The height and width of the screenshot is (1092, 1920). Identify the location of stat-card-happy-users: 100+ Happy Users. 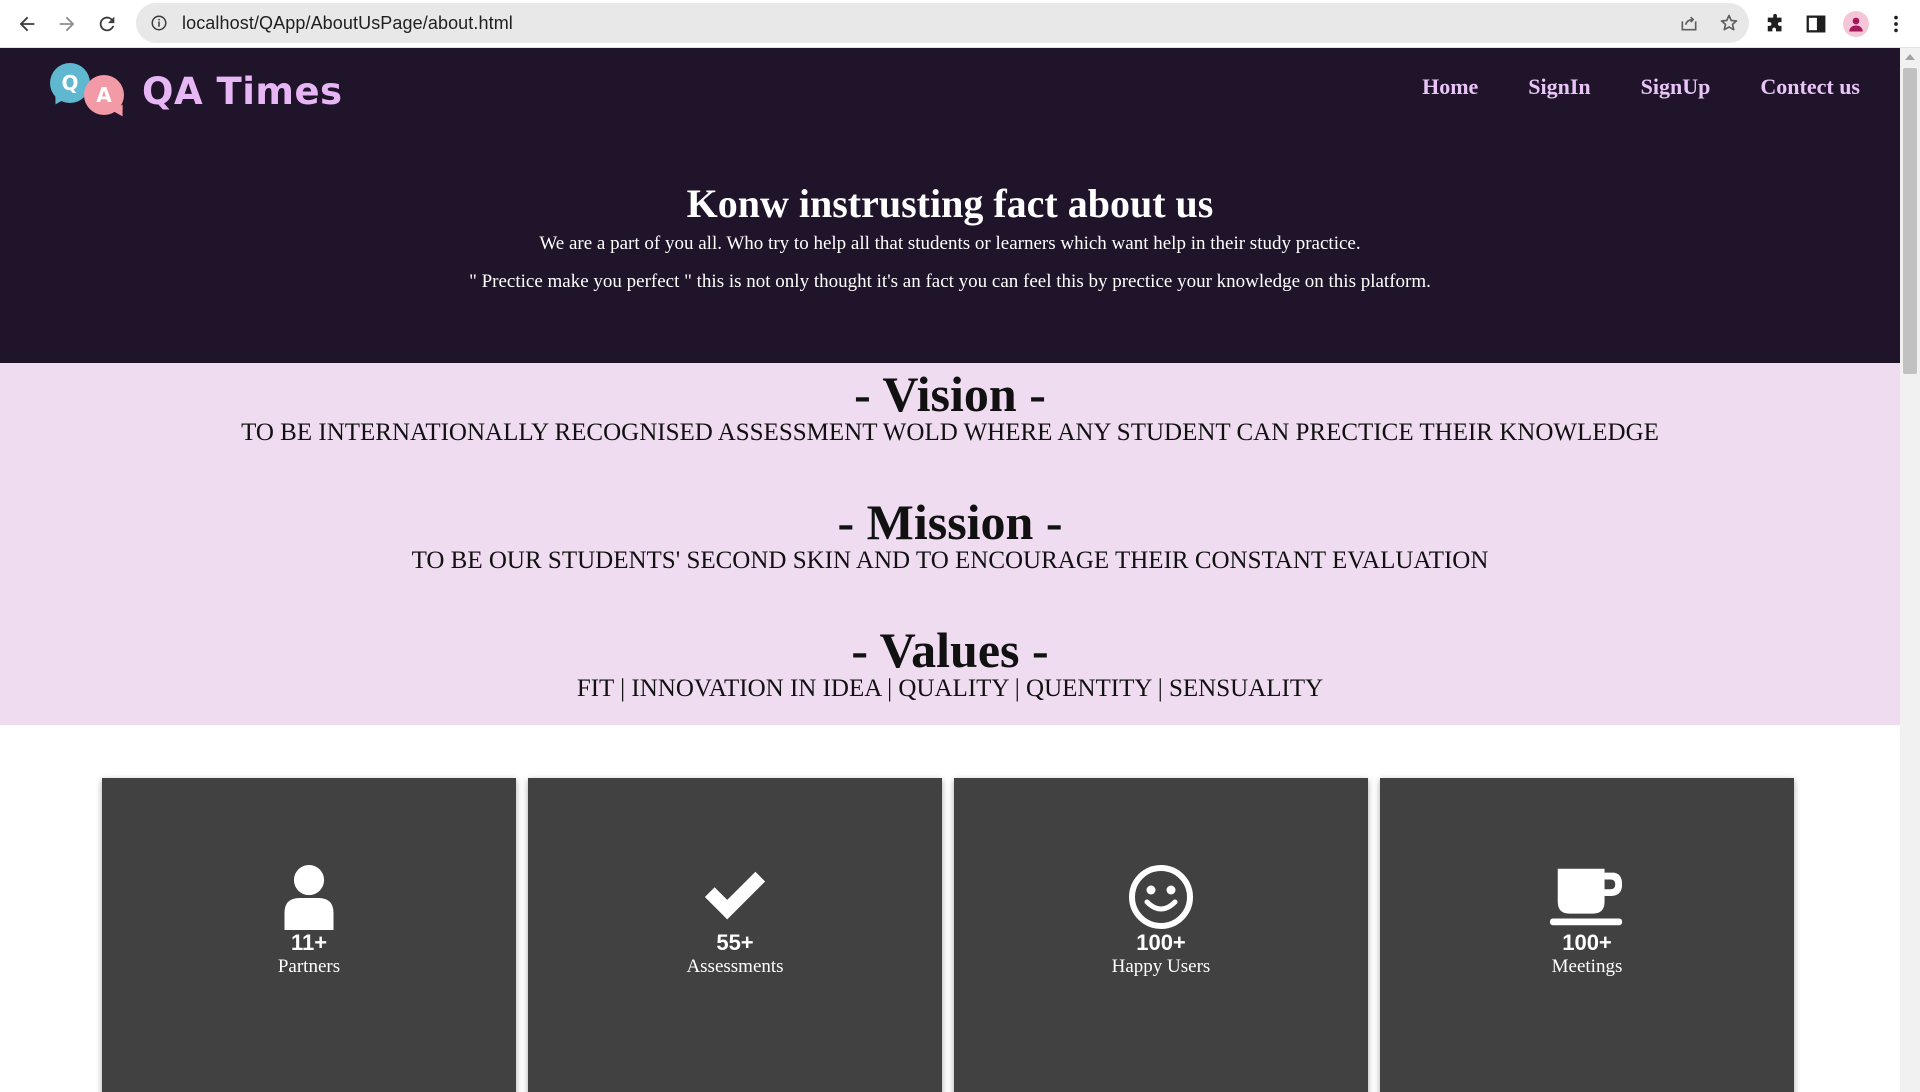
(1161, 935).